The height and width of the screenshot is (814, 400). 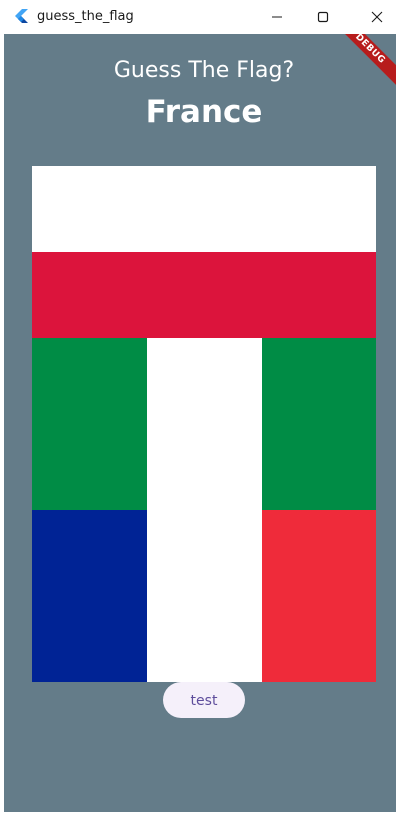 I want to click on maximize-button, so click(x=323, y=17).